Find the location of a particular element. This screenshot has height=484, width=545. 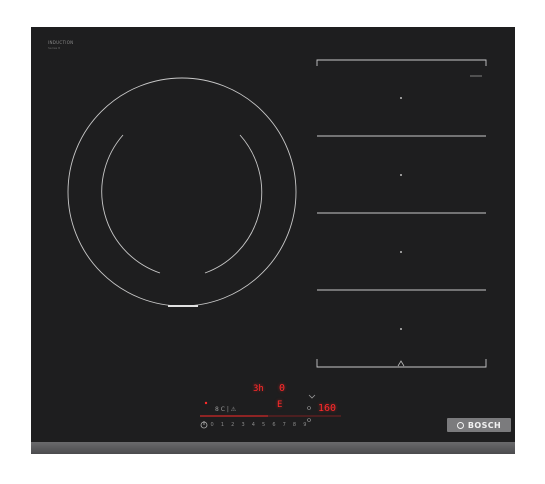

power-level-8: 8 is located at coordinates (294, 425).